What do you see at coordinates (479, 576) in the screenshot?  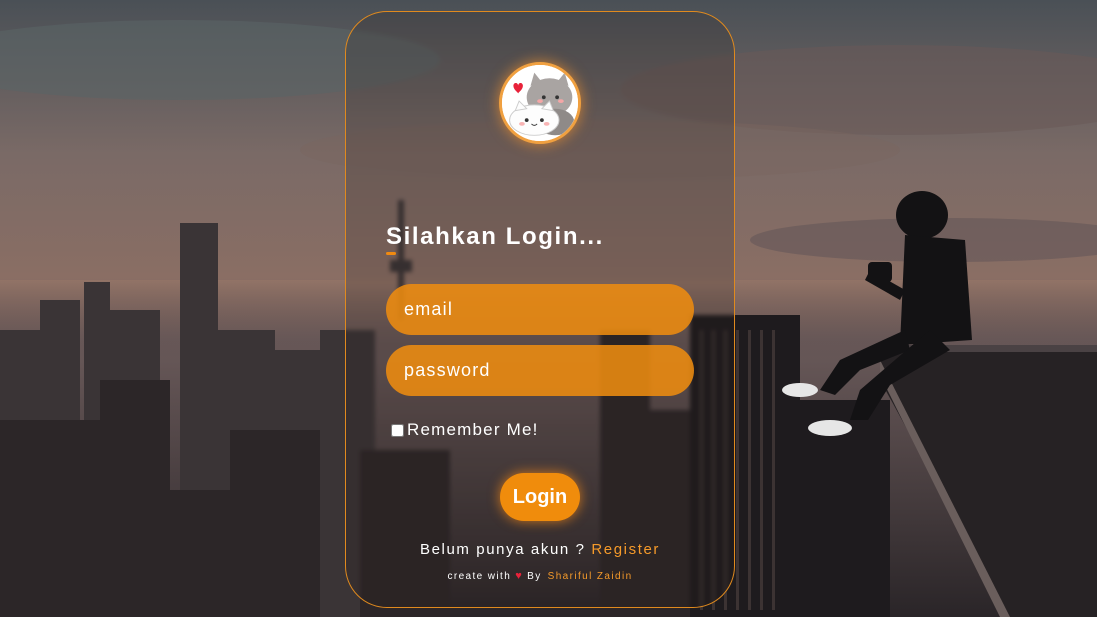 I see `credit-prefix: create with` at bounding box center [479, 576].